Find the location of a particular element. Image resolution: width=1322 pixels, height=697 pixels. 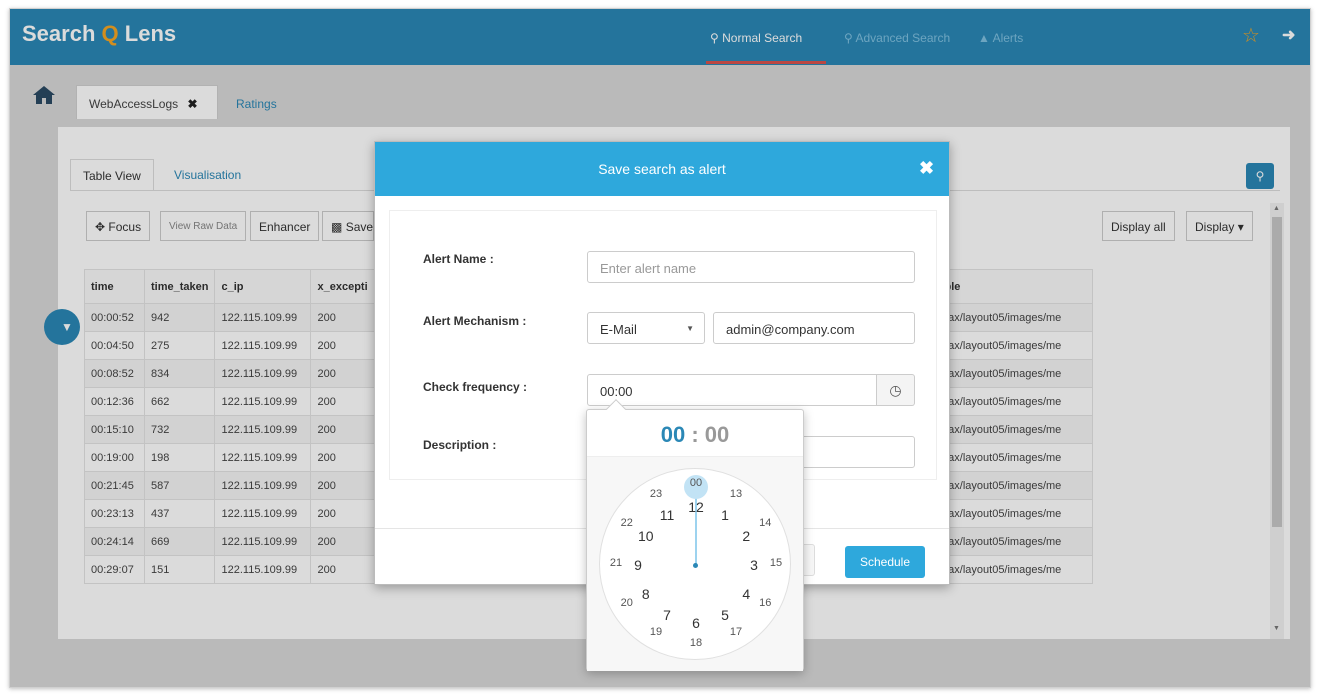

email-field: admin@company.com is located at coordinates (814, 328).